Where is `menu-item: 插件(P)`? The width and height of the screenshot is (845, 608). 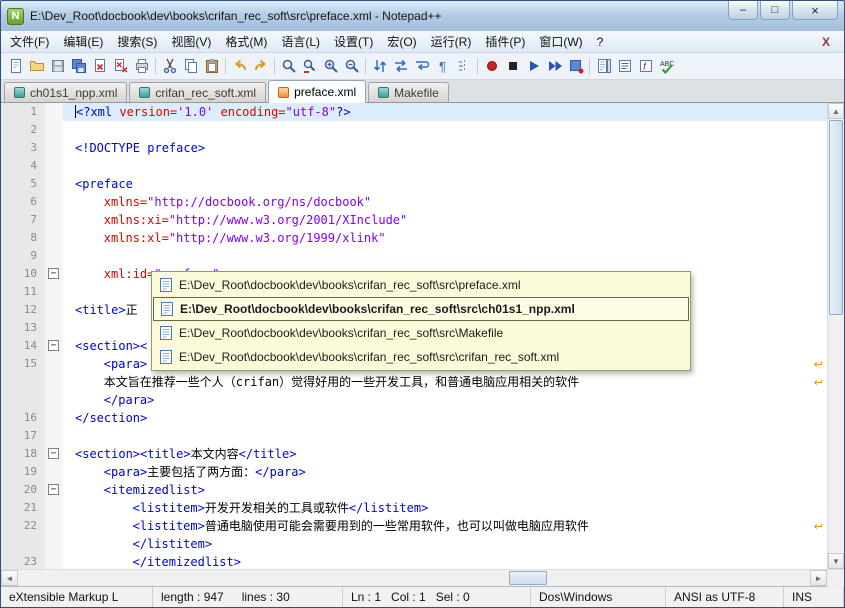
menu-item: 插件(P) is located at coordinates (505, 41).